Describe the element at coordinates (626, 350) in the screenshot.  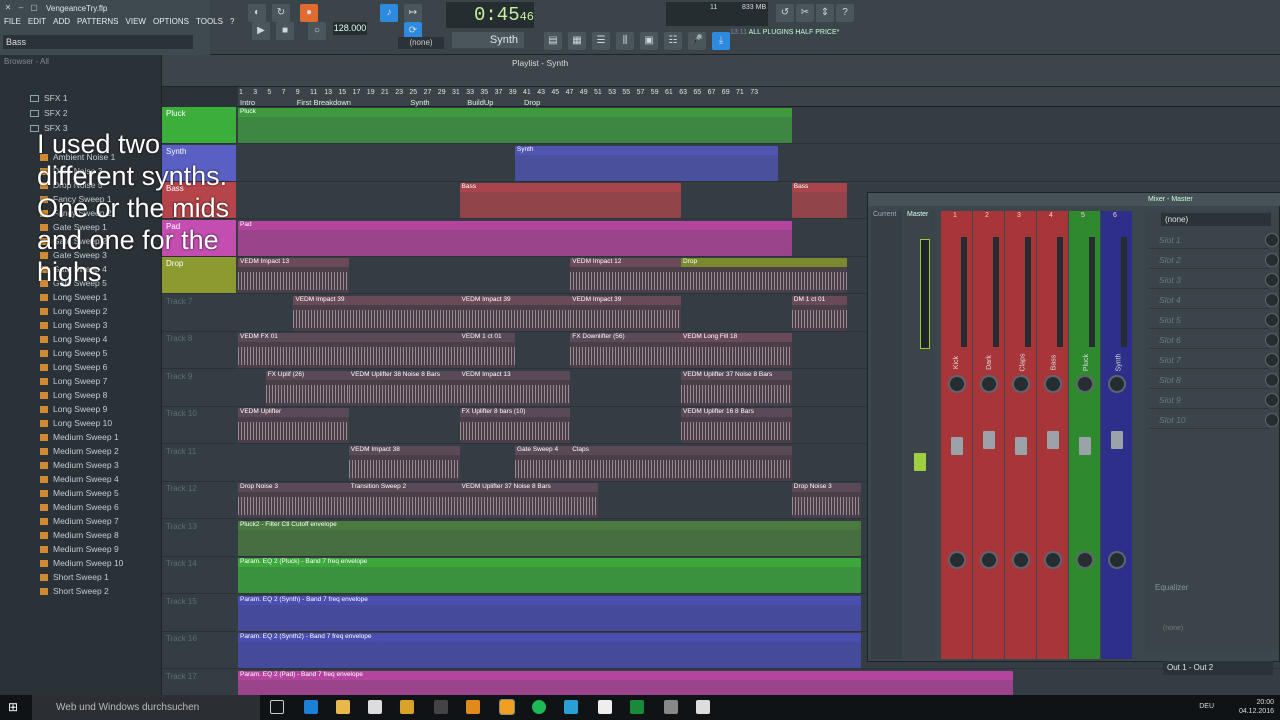
I see `playlist-clip: FX Downlifter (56)` at that location.